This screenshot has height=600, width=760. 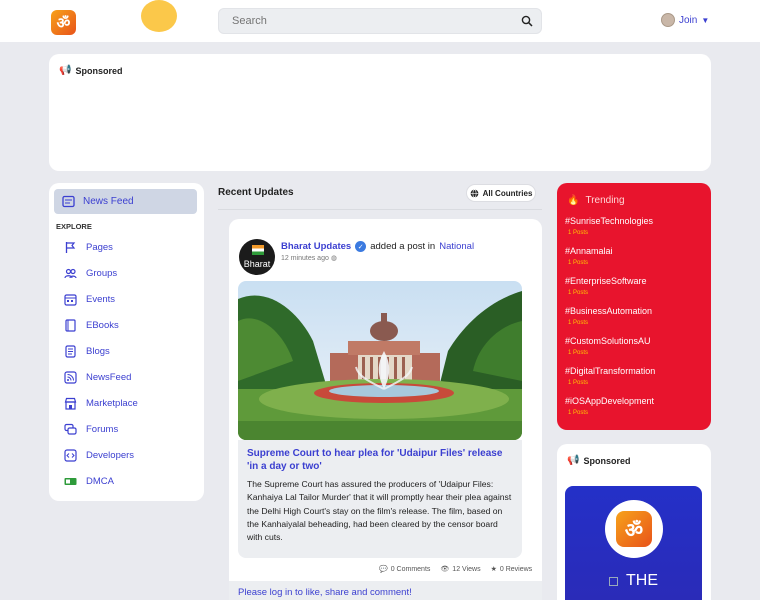 What do you see at coordinates (613, 581) in the screenshot?
I see `checkbox-icon` at bounding box center [613, 581].